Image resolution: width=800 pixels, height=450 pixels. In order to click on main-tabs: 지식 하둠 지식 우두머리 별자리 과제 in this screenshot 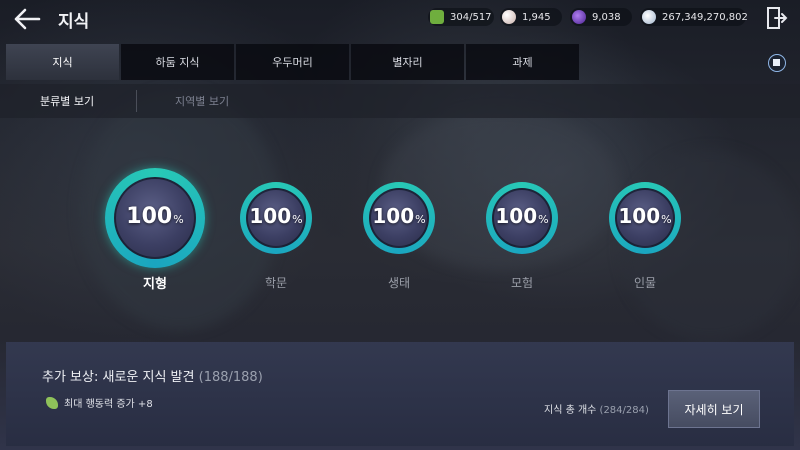, I will do `click(293, 62)`.